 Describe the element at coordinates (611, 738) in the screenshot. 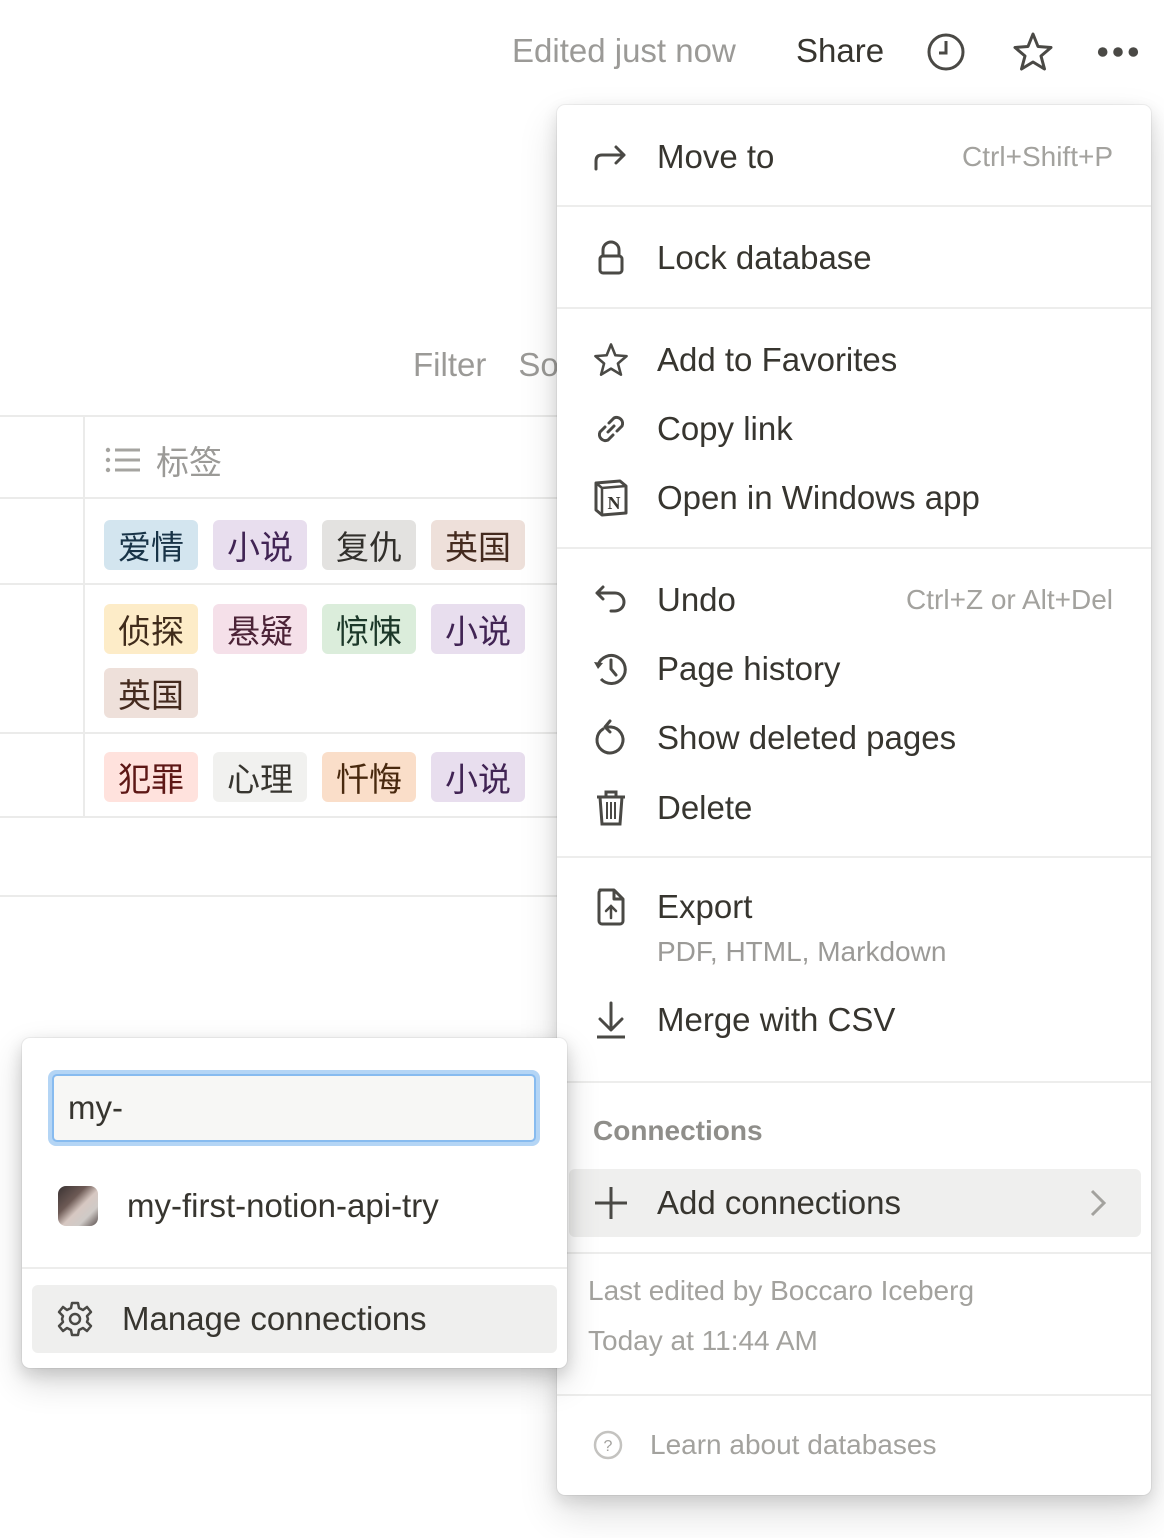

I see `restore-icon` at that location.